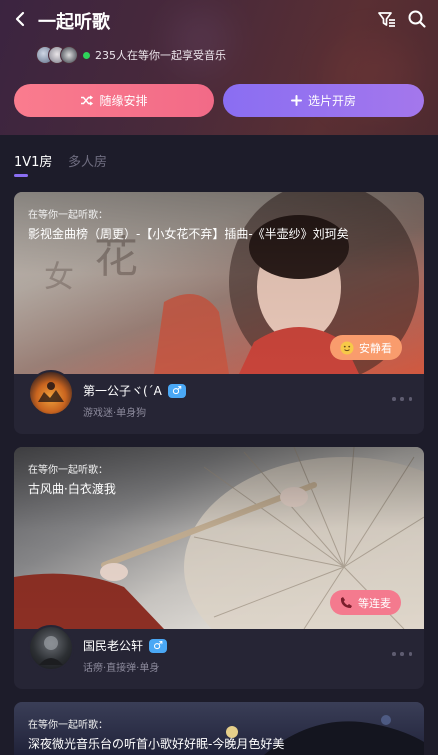 The image size is (438, 755). I want to click on filter-button, so click(387, 19).